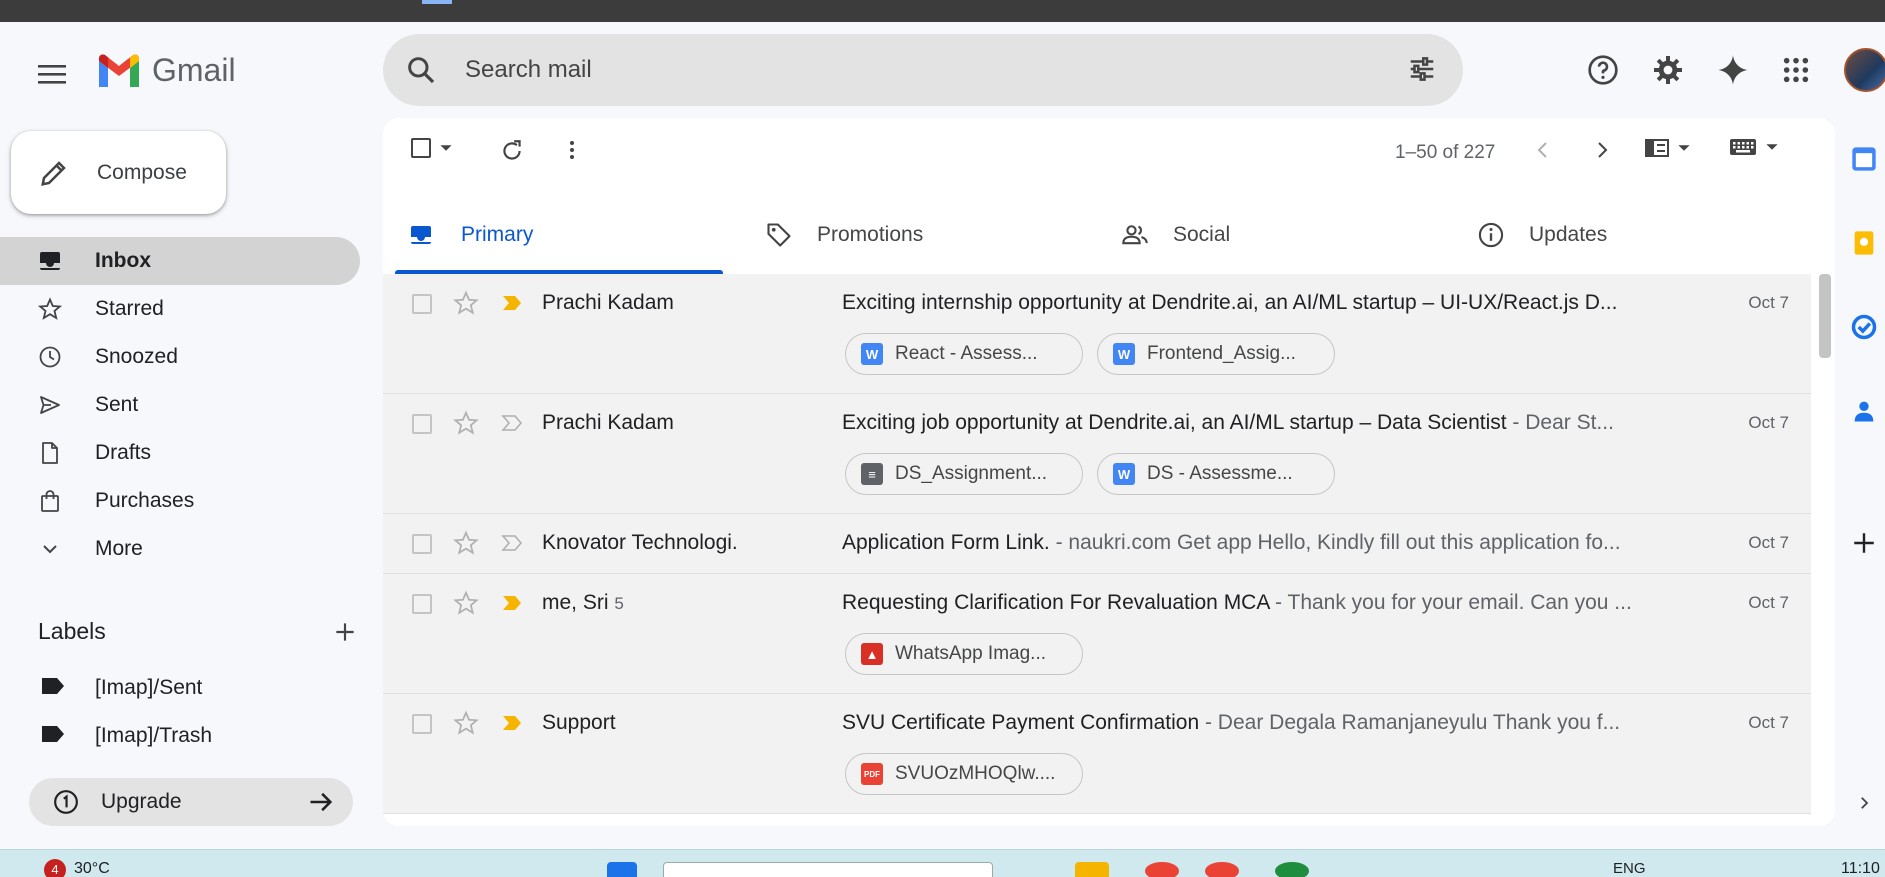 Image resolution: width=1885 pixels, height=877 pixels. I want to click on more-vert-icon, so click(572, 150).